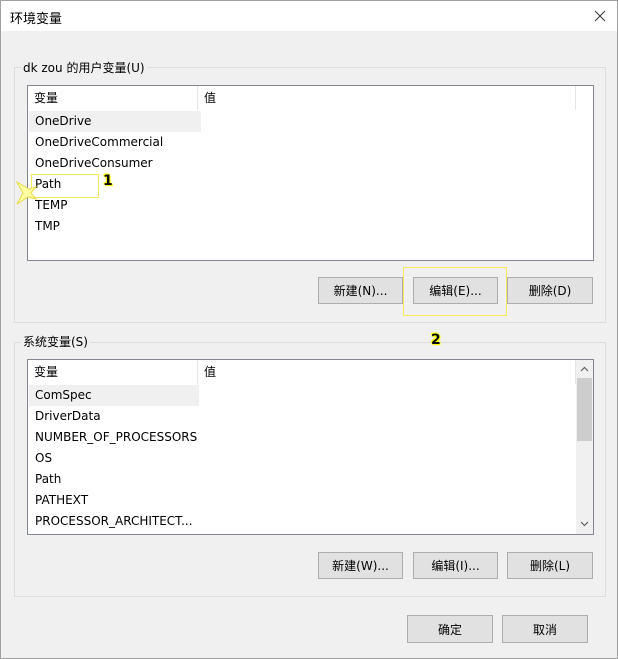 Image resolution: width=618 pixels, height=659 pixels. What do you see at coordinates (309, 16) in the screenshot?
I see `title-bar: 环境变量` at bounding box center [309, 16].